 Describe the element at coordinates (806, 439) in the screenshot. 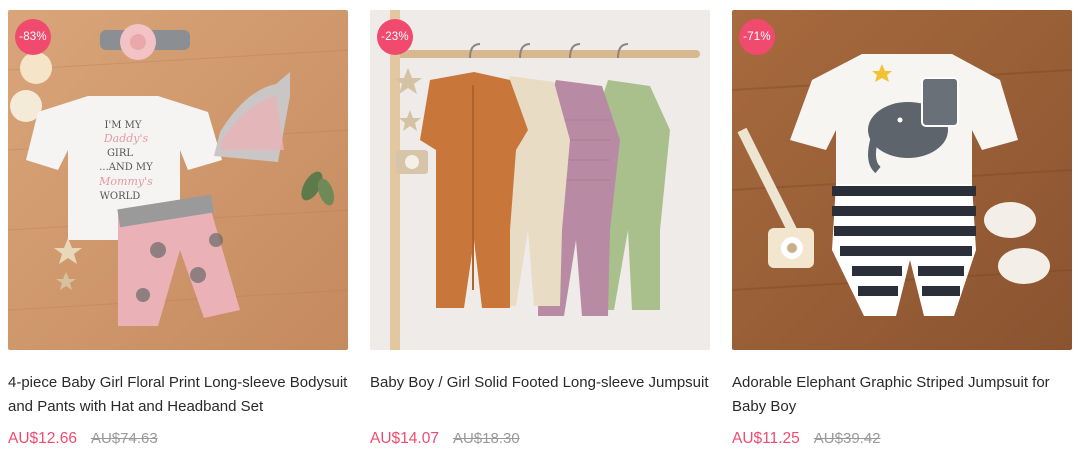

I see `price-row: AU$11.25 AU$39.42` at that location.